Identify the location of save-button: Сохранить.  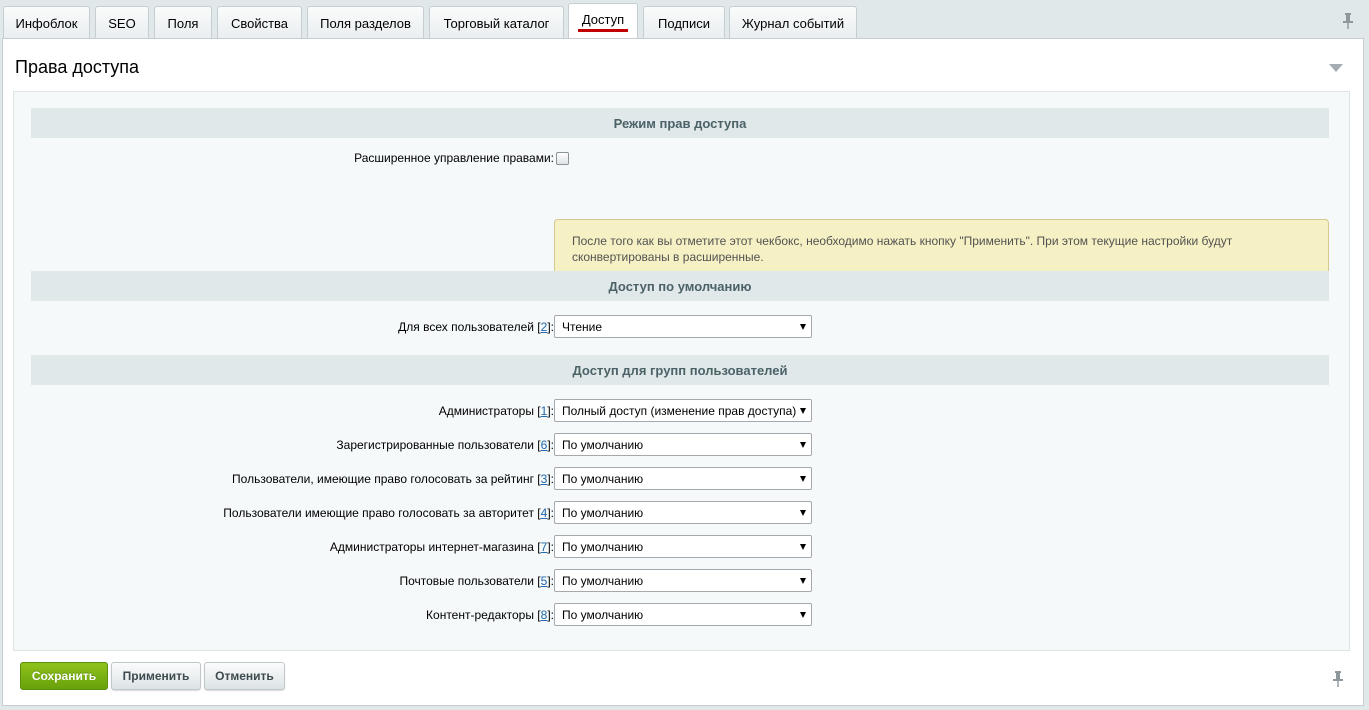
(64, 676).